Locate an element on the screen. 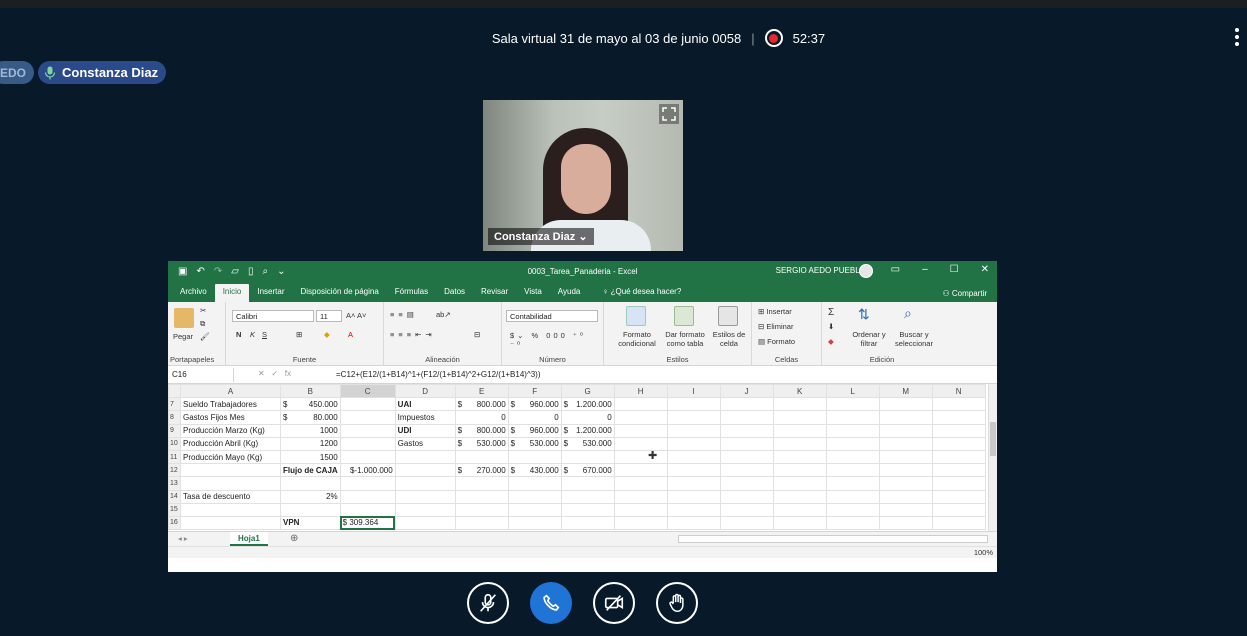 This screenshot has width=1247, height=636. more-options-icon is located at coordinates (1238, 38).